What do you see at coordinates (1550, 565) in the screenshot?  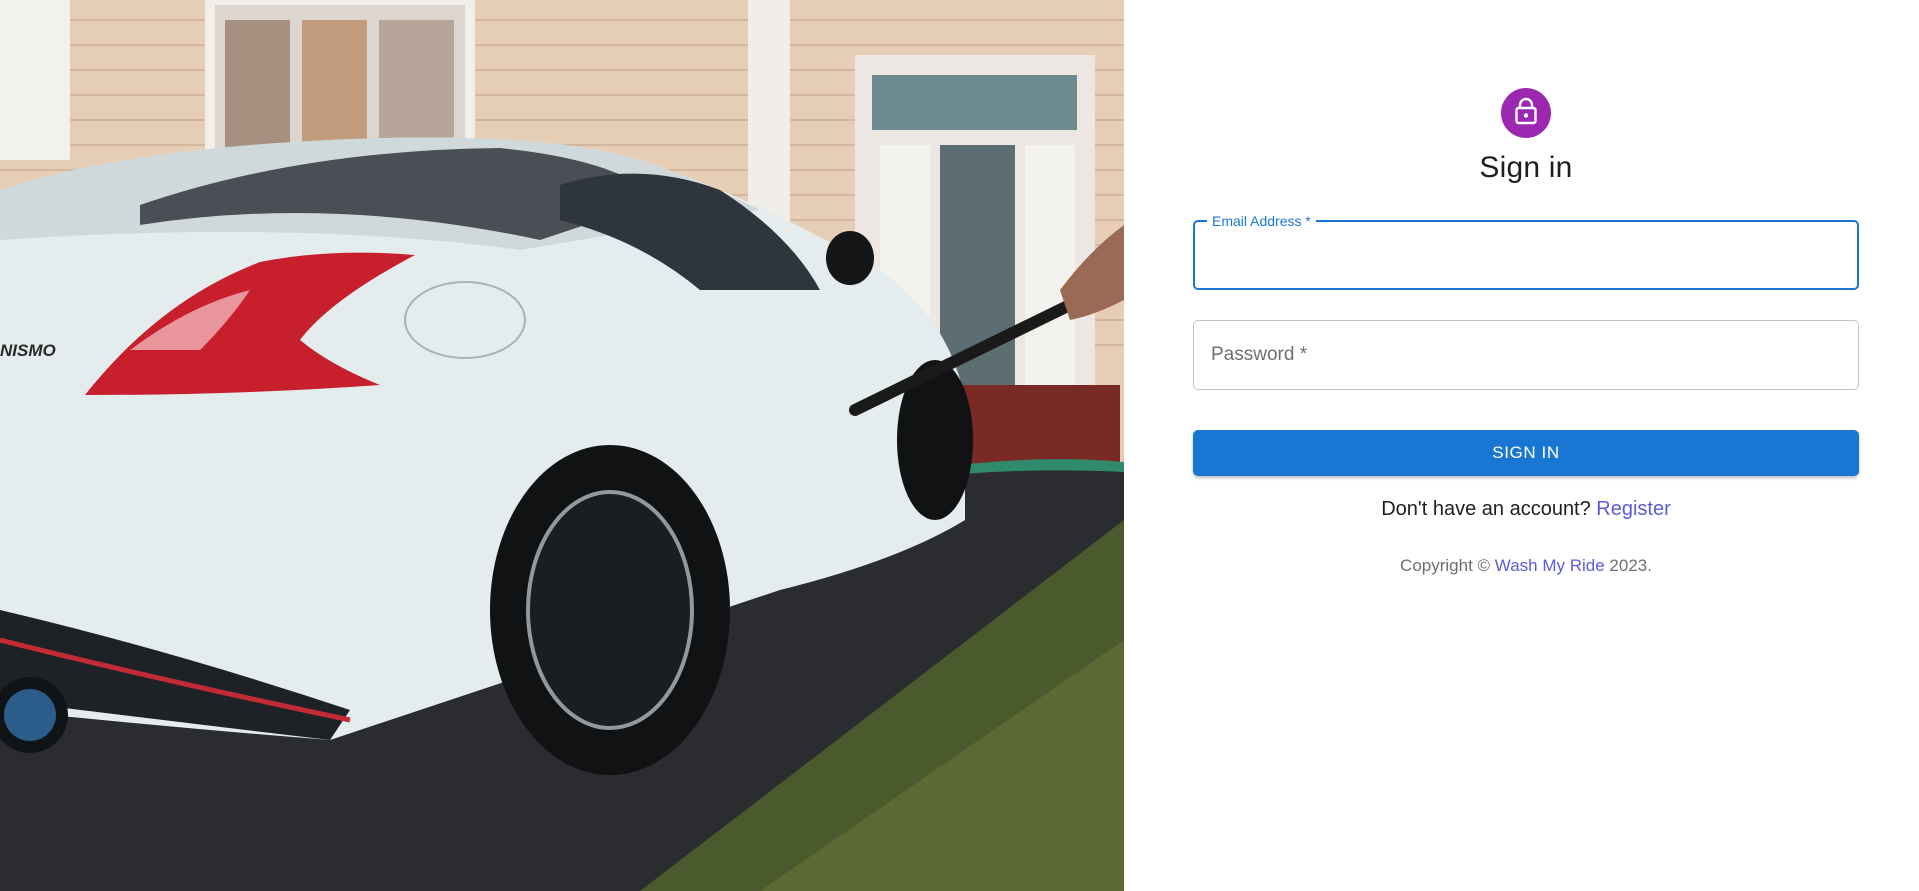 I see `brand-link: Wash My Ride` at bounding box center [1550, 565].